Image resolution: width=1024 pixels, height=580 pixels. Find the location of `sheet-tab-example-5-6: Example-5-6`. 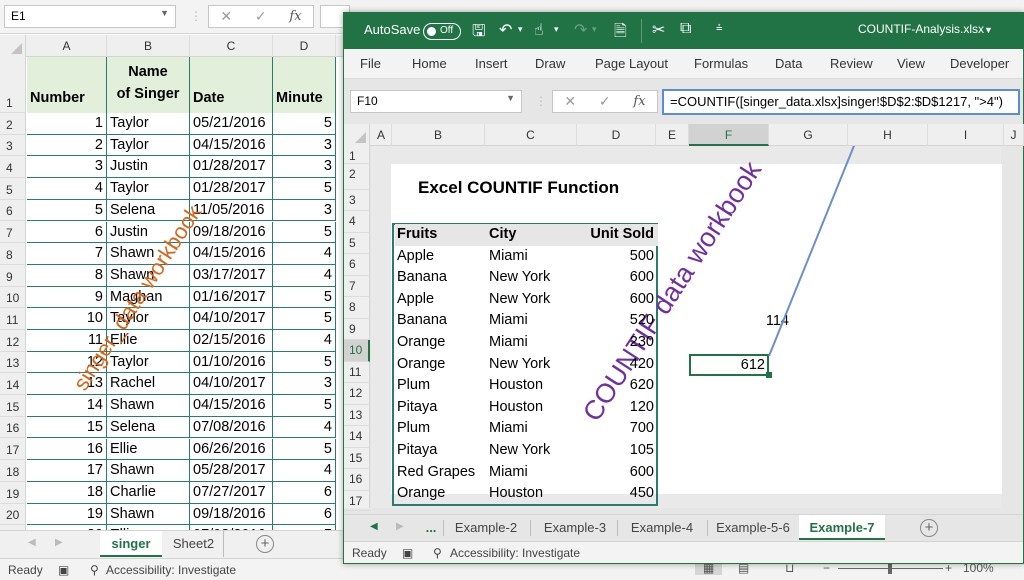

sheet-tab-example-5-6: Example-5-6 is located at coordinates (753, 527).